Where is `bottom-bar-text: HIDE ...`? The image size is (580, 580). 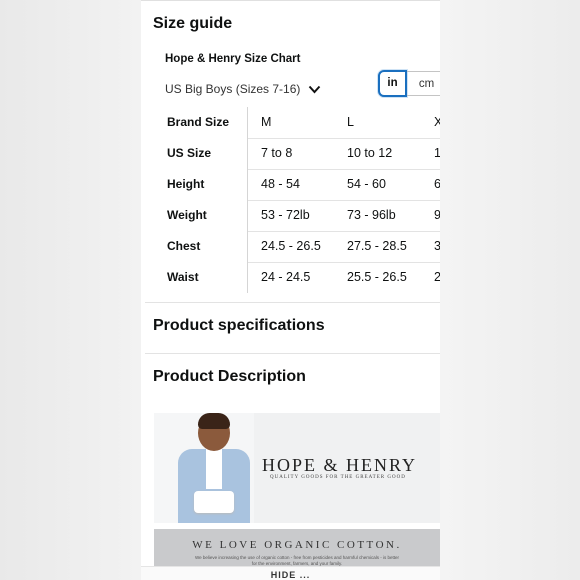
bottom-bar-text: HIDE ... is located at coordinates (290, 575).